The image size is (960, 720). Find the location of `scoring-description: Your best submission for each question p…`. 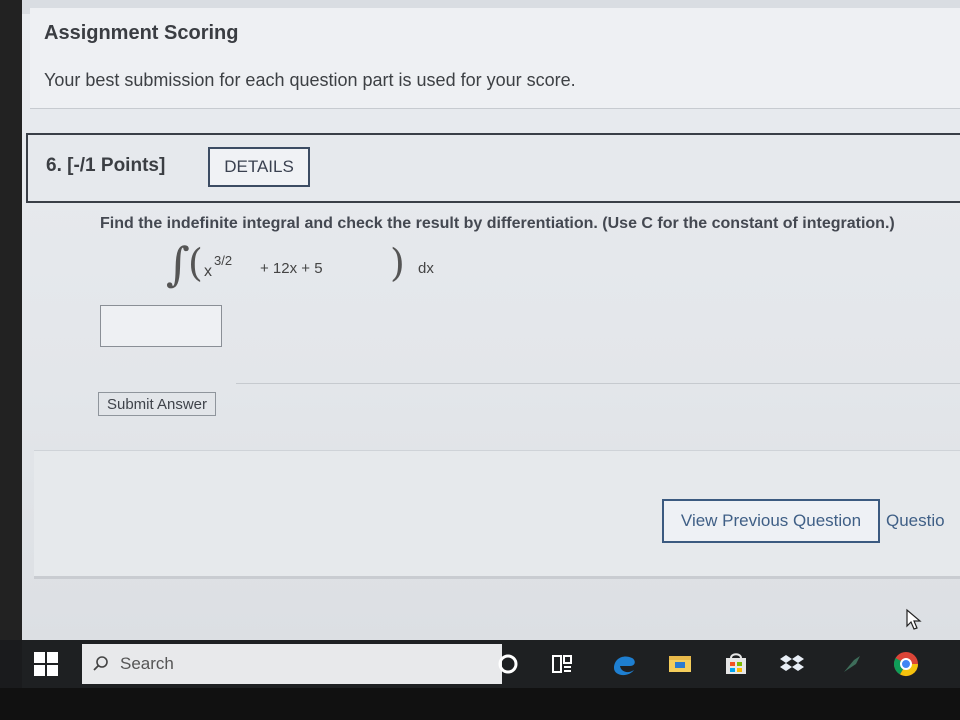

scoring-description: Your best submission for each question p… is located at coordinates (310, 80).